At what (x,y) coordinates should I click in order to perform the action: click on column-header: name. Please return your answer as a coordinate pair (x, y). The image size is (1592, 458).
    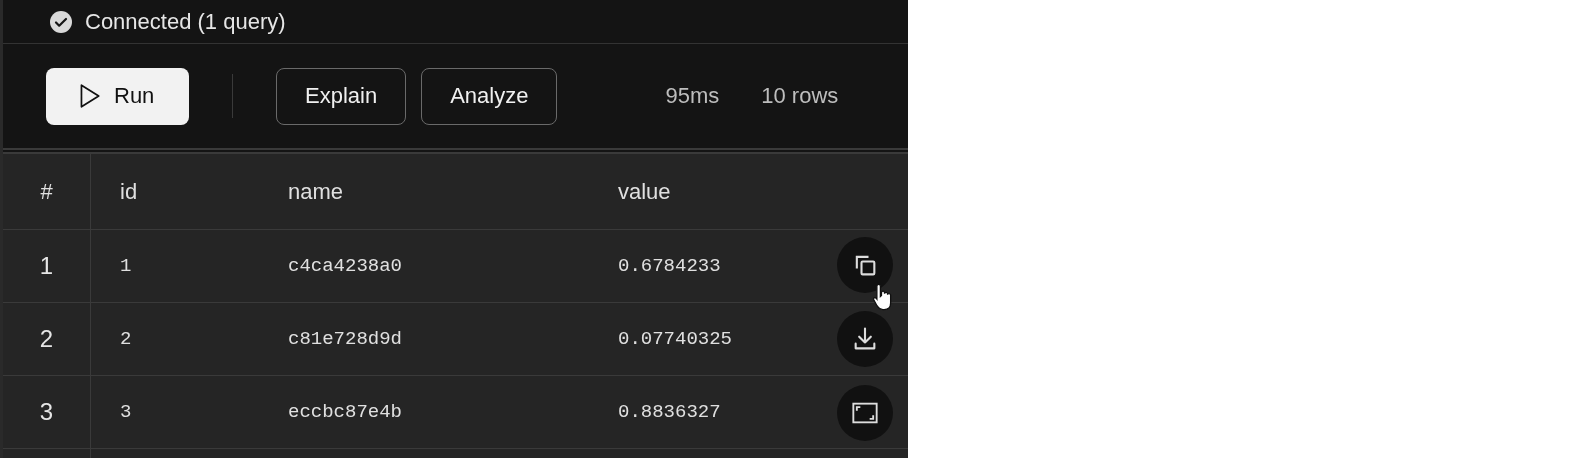
    Looking at the image, I should click on (316, 191).